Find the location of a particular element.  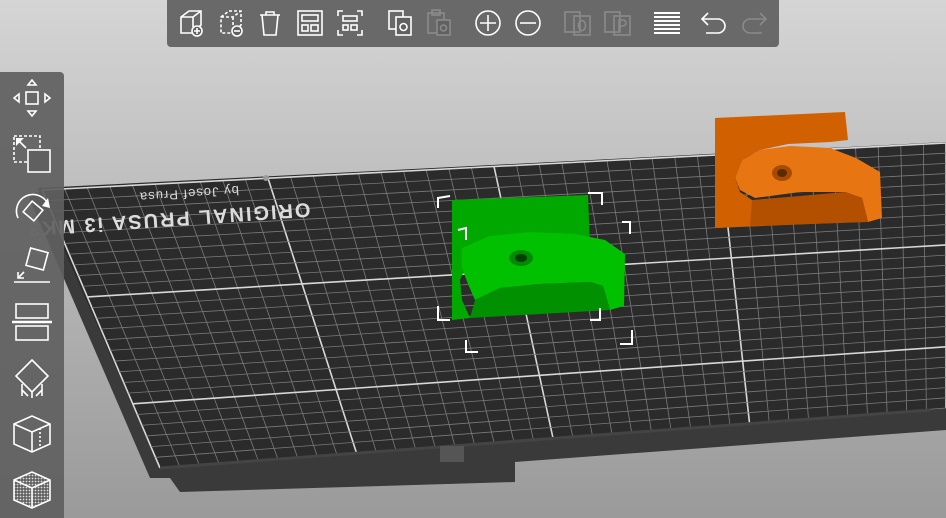

cut-icon is located at coordinates (32, 322).